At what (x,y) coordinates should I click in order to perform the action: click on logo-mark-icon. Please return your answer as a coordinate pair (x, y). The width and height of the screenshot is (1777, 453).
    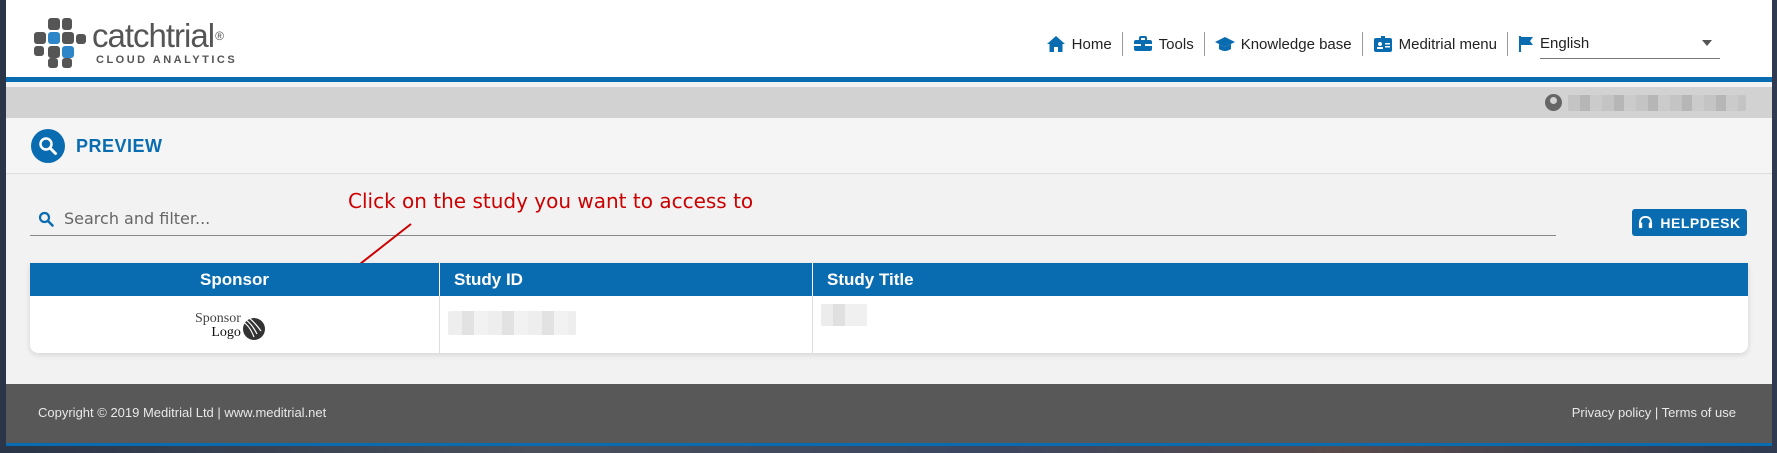
    Looking at the image, I should click on (61, 43).